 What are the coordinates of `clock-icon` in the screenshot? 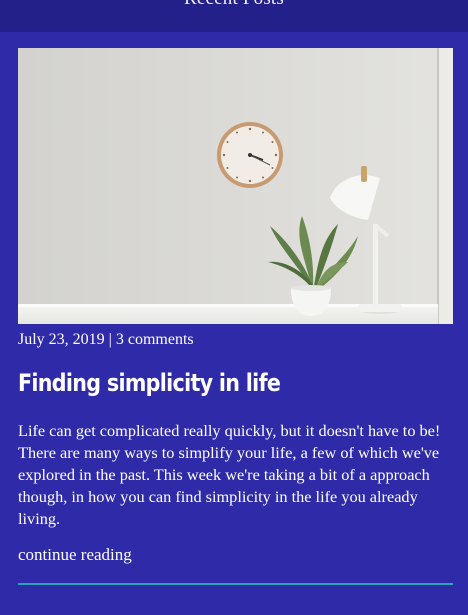 It's located at (250, 155).